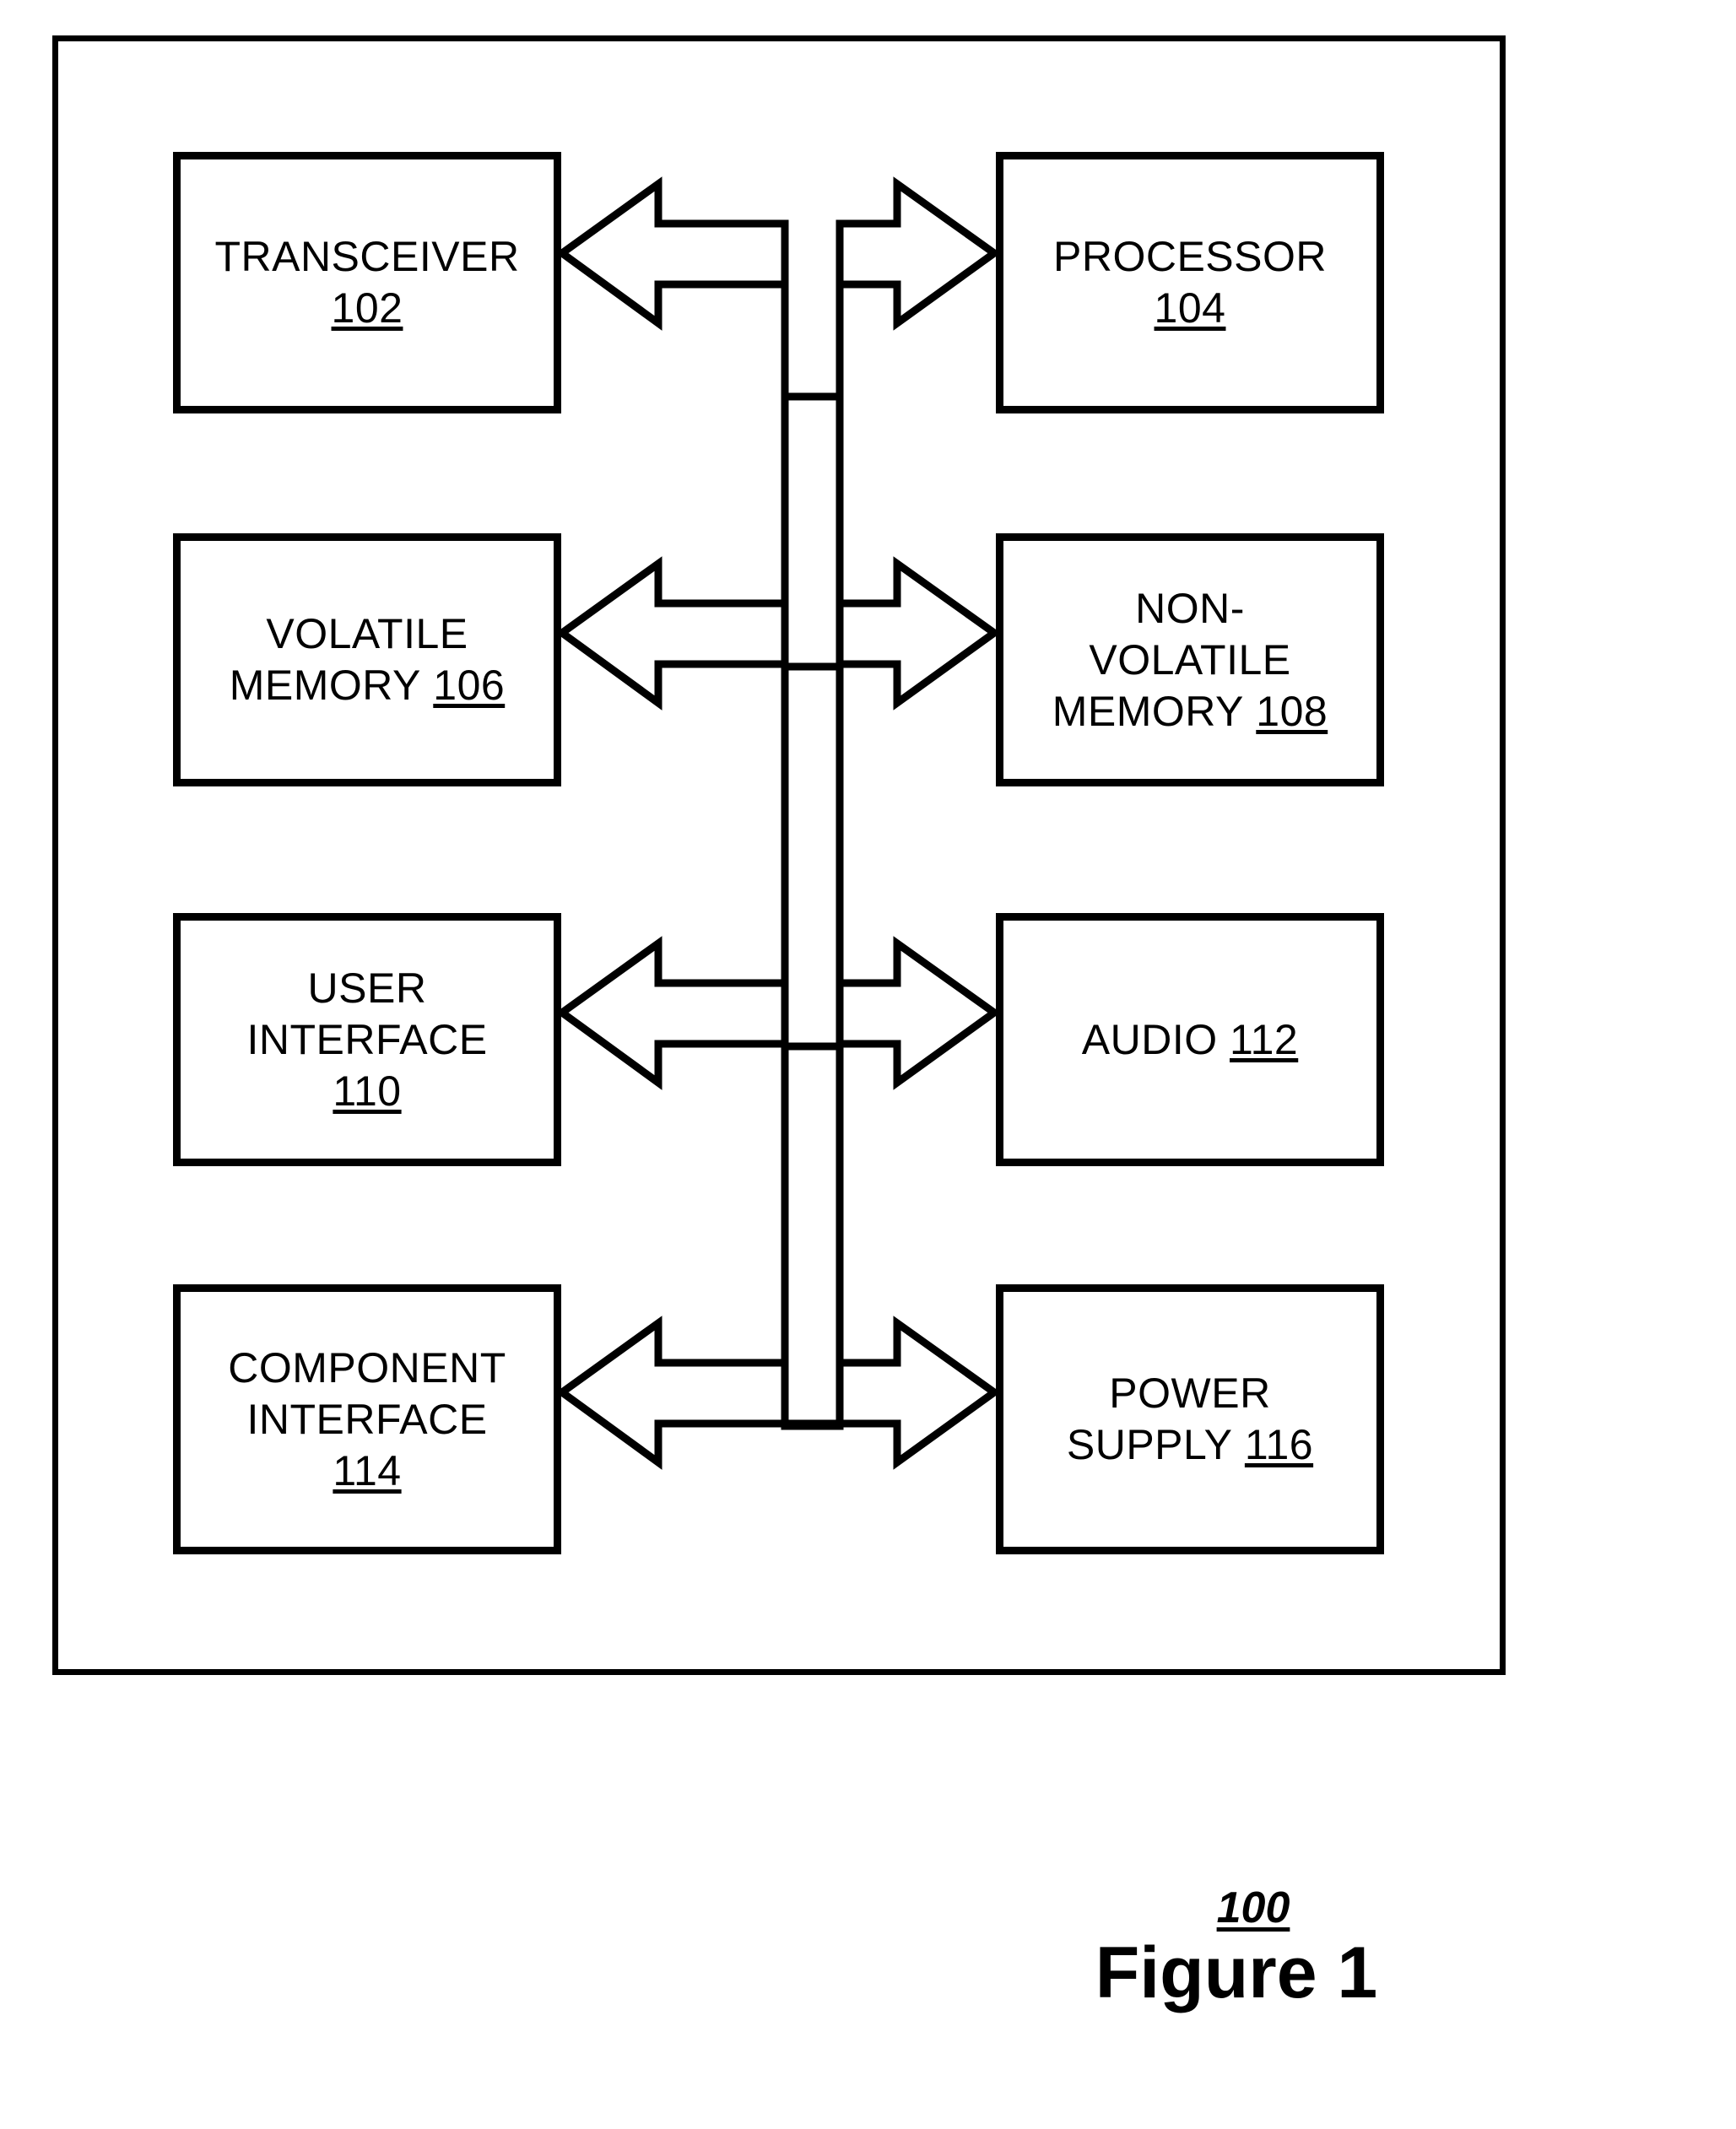 This screenshot has height=2129, width=1736. Describe the element at coordinates (1149, 1444) in the screenshot. I see `block-power-supply-word: SUPPLY` at that location.